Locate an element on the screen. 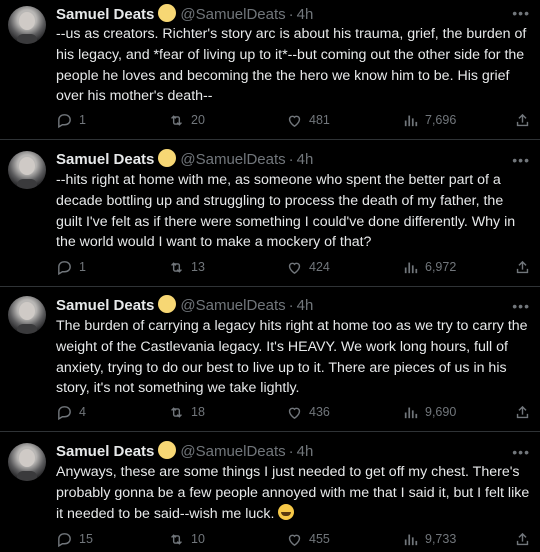 This screenshot has height=552, width=540. retweet-button: 13 is located at coordinates (186, 267).